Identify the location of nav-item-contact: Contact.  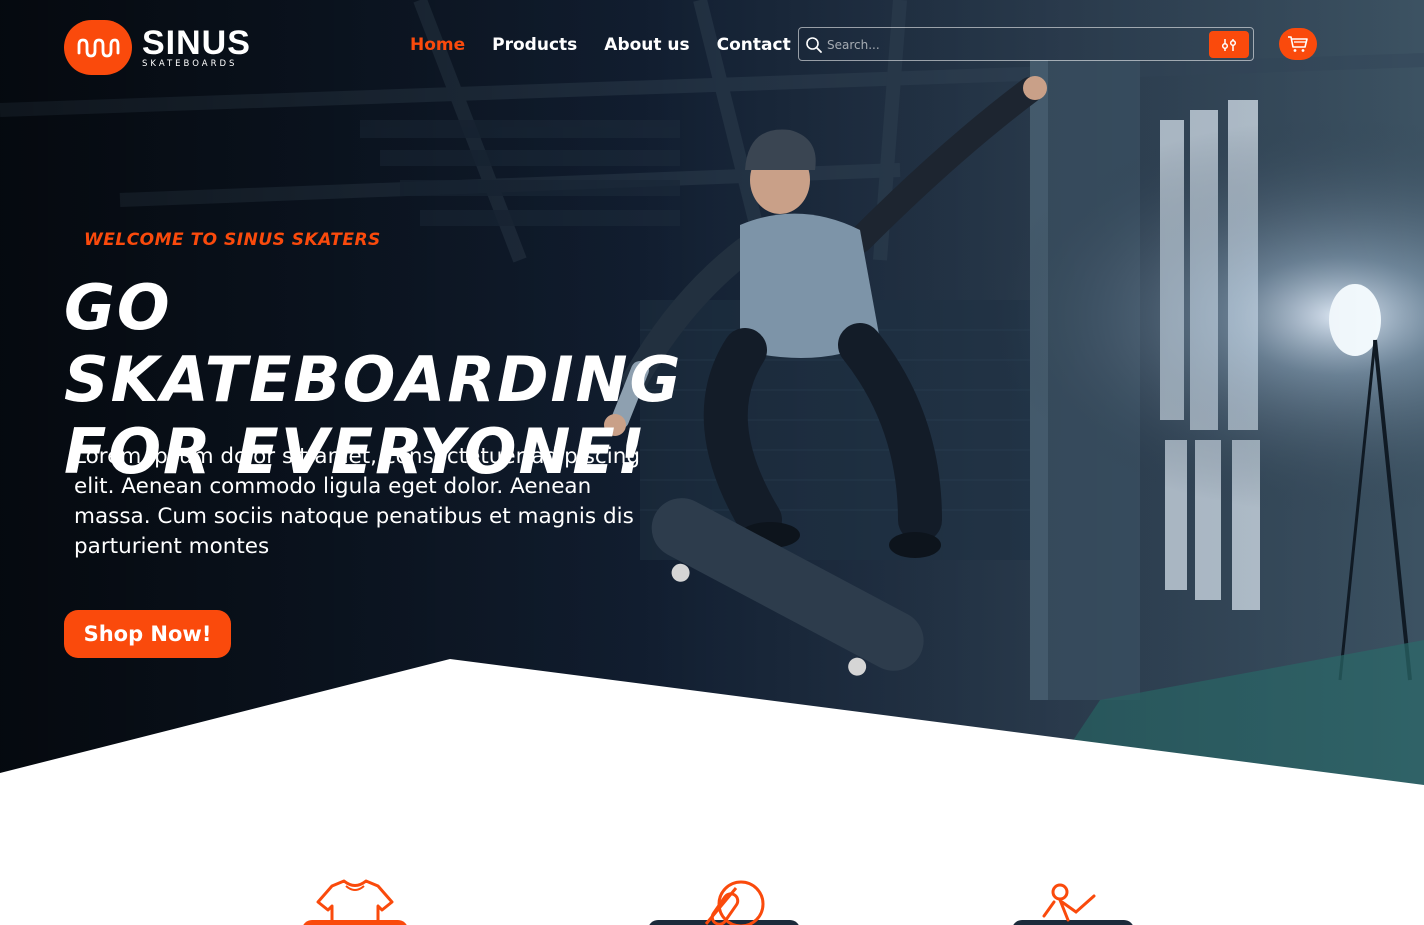
(754, 45).